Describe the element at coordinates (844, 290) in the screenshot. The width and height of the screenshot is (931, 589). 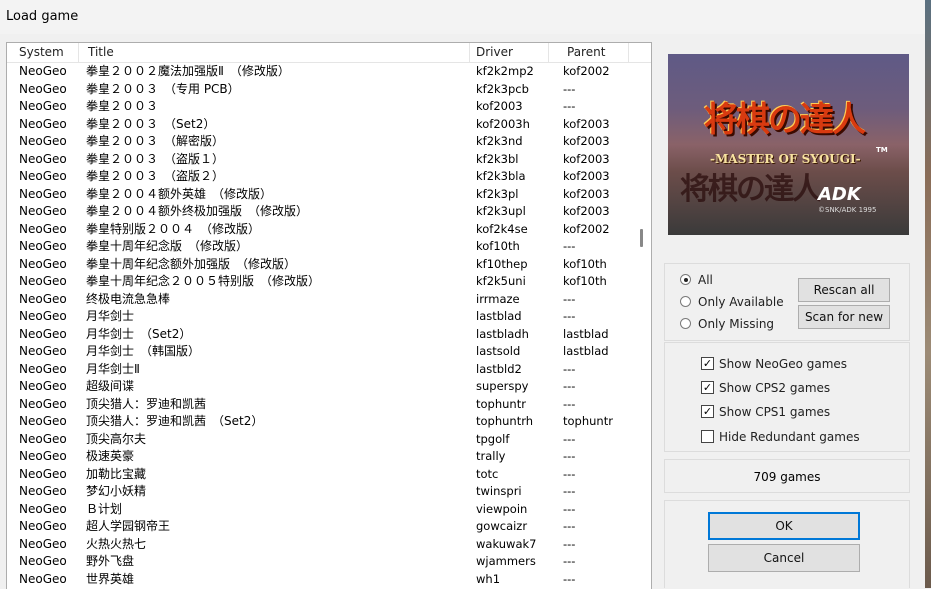
I see `rescan-all-button: Rescan all` at that location.